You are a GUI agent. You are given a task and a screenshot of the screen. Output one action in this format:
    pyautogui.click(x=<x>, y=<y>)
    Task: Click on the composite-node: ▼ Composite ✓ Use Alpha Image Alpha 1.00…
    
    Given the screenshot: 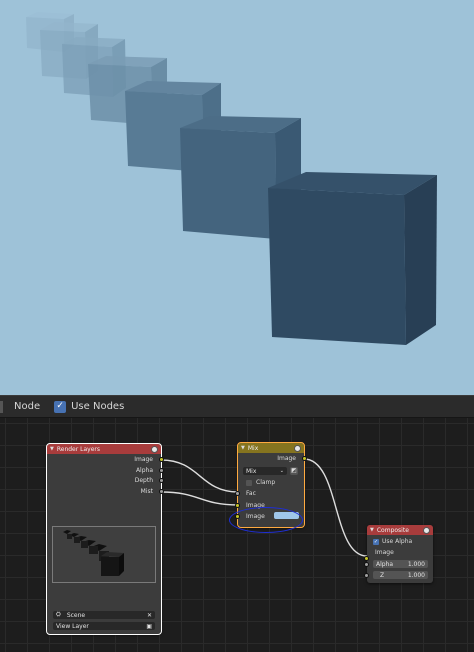 What is the action you would take?
    pyautogui.click(x=398, y=554)
    